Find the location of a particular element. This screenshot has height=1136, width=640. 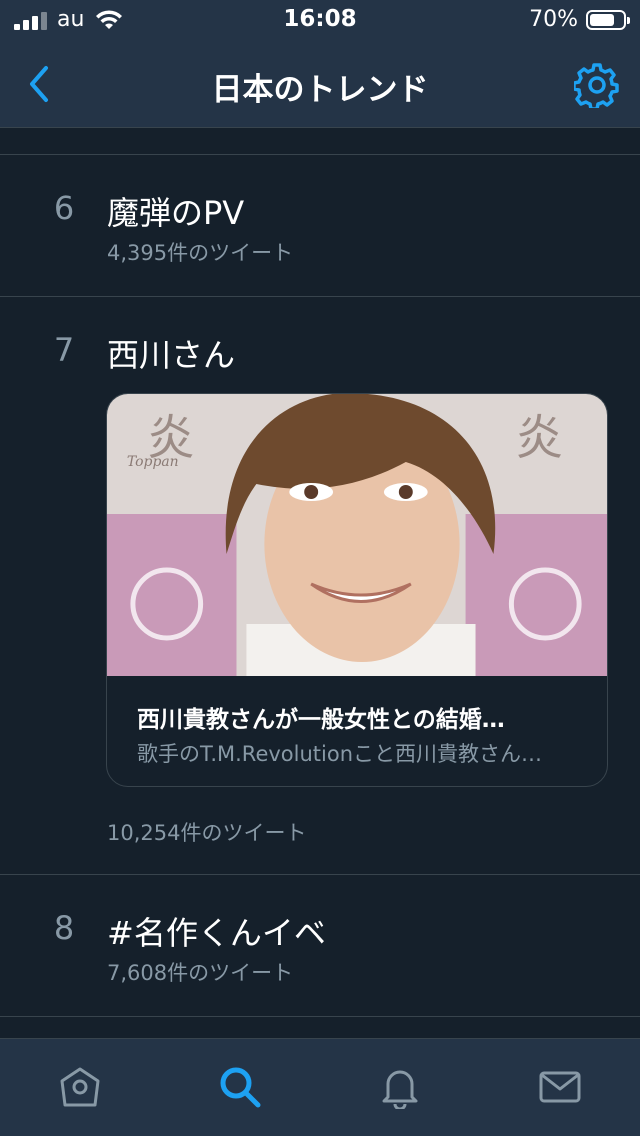

tab-bar is located at coordinates (320, 1087).